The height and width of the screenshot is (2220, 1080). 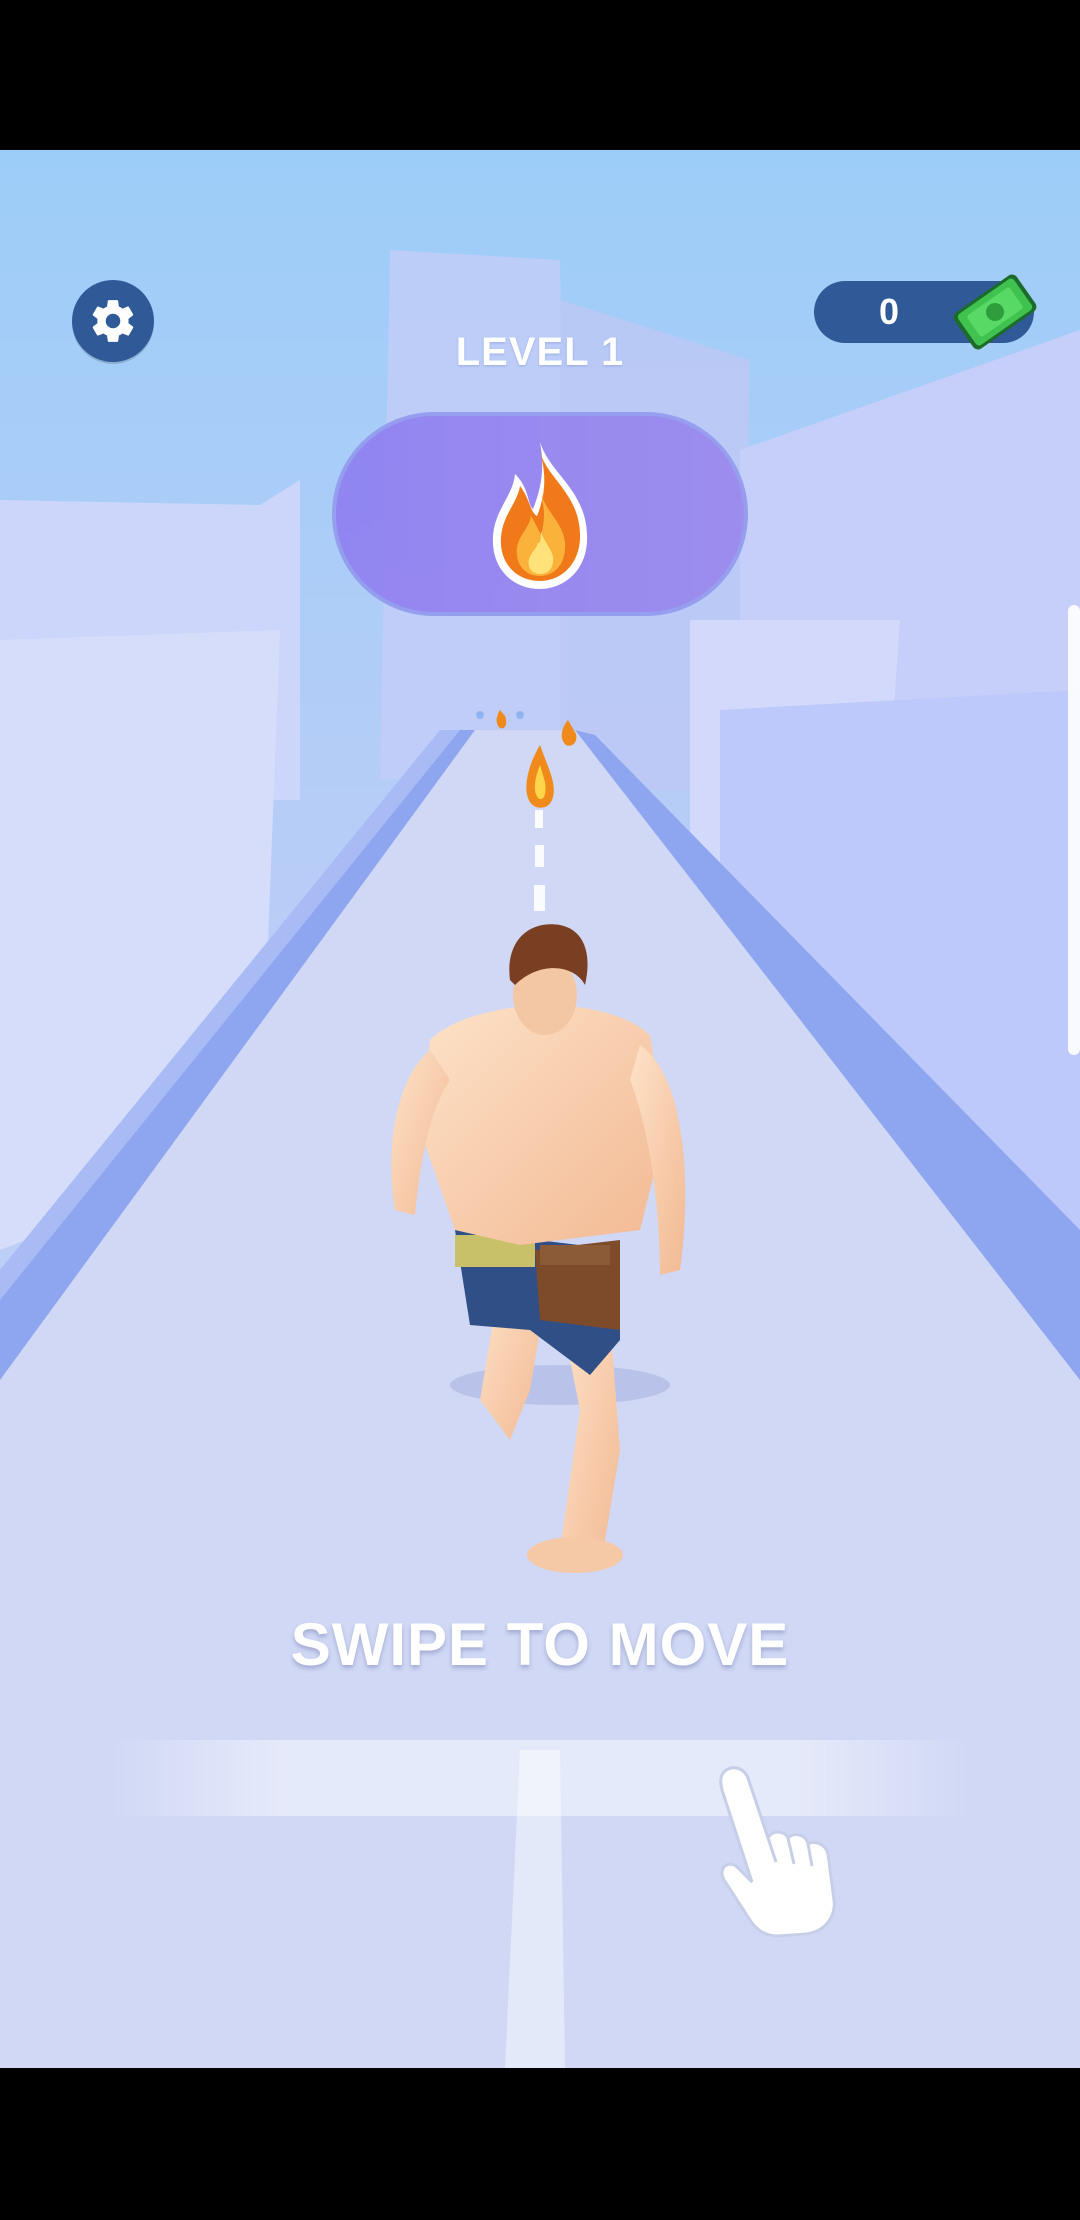 I want to click on swipe-hint-text: SWIPE TO MOVE, so click(x=540, y=1644).